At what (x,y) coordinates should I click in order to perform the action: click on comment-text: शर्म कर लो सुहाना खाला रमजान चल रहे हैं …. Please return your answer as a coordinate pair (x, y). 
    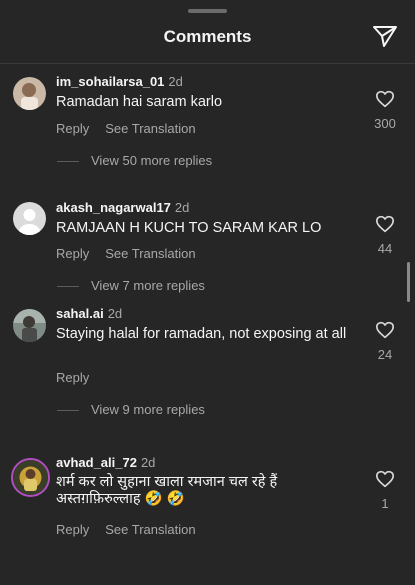
    Looking at the image, I should click on (167, 490).